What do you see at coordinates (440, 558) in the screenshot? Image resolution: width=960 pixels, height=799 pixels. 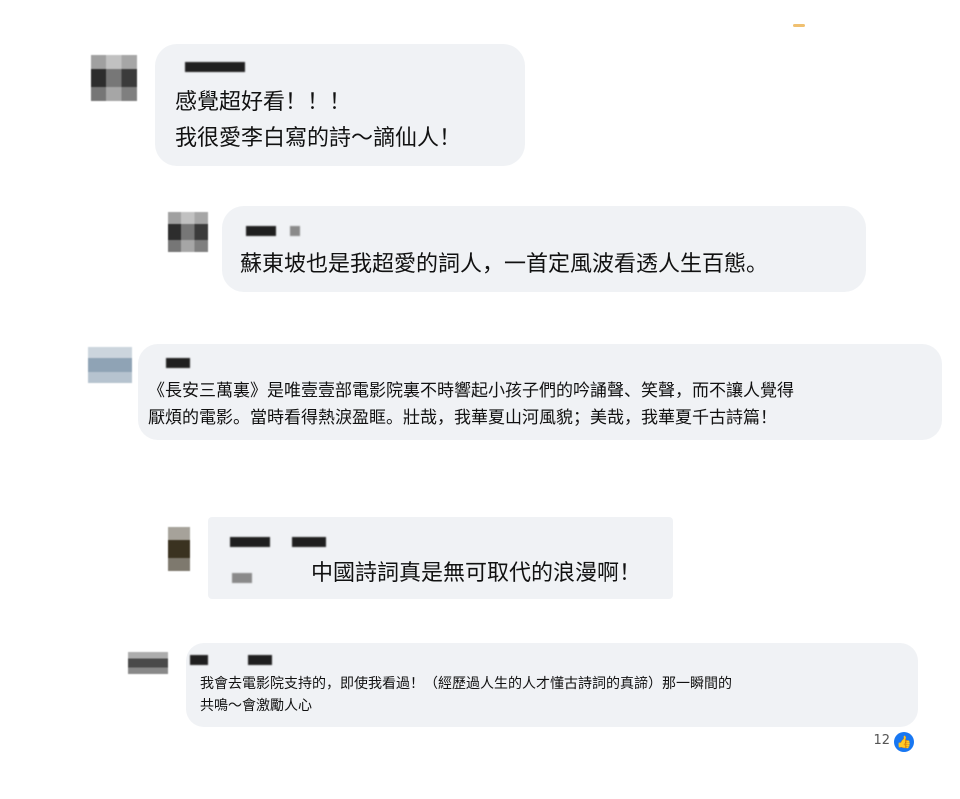 I see `comment-bubble: 中國詩詞真是無可取代的浪漫啊！` at bounding box center [440, 558].